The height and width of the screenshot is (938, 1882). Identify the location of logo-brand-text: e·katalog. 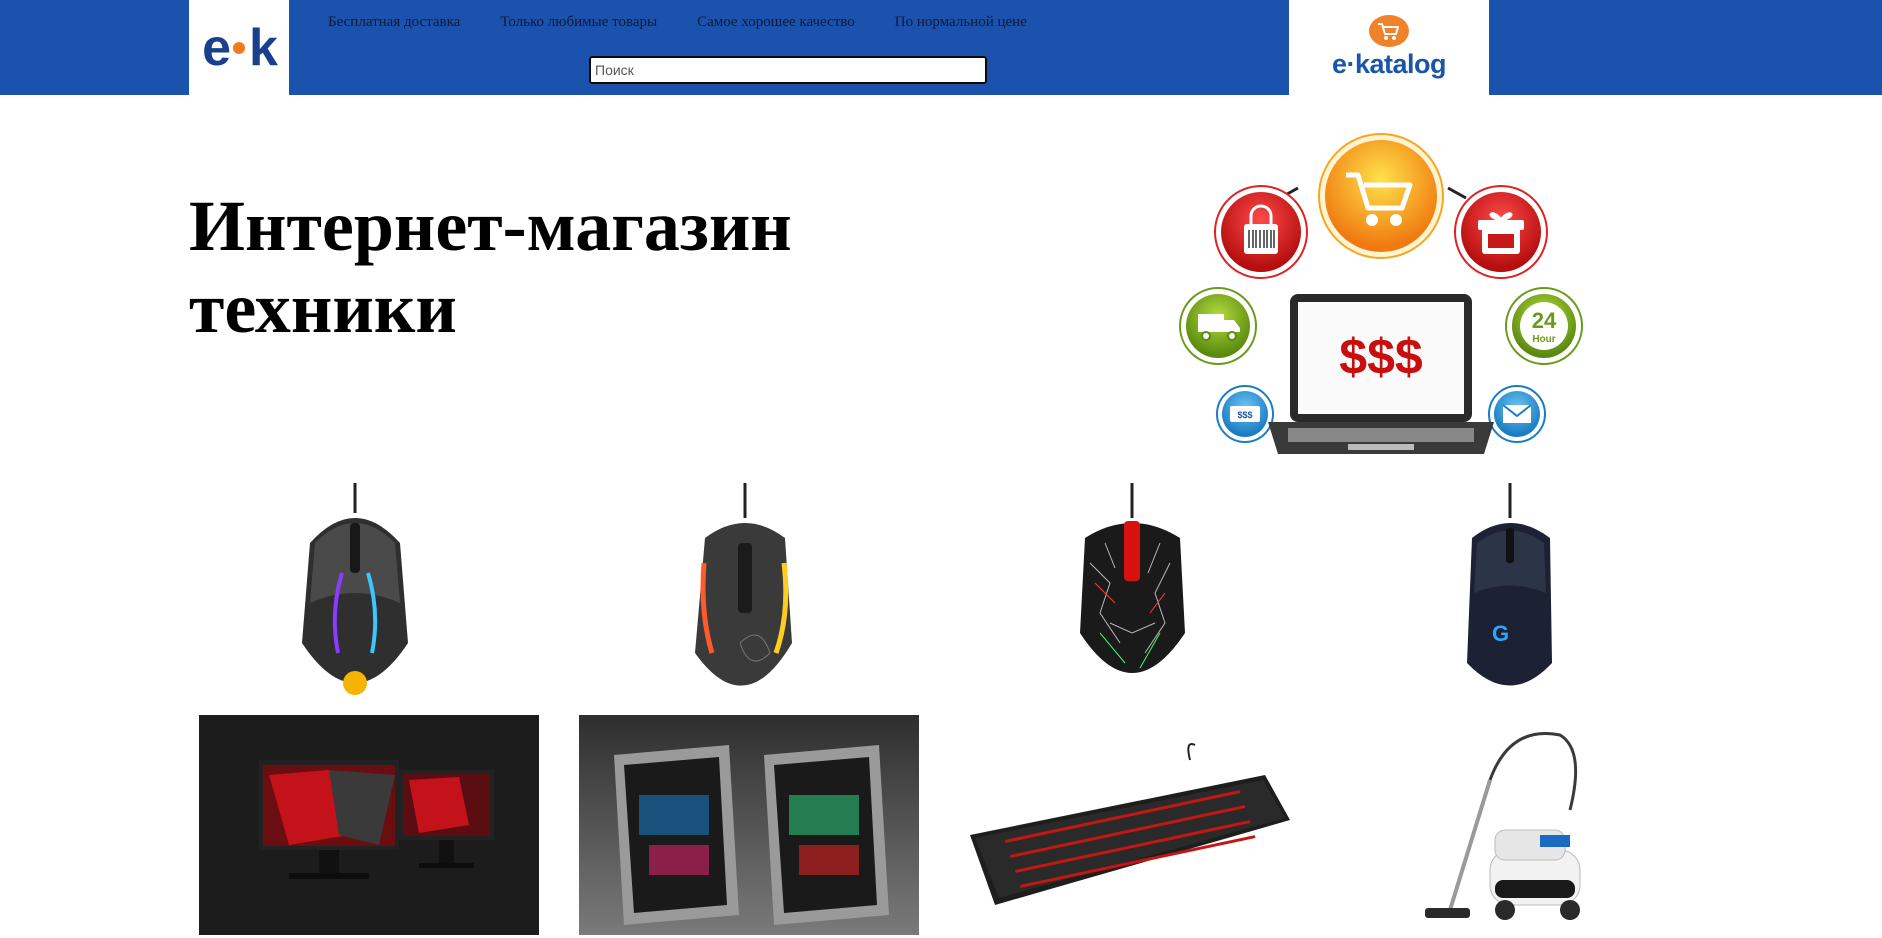
(1389, 64).